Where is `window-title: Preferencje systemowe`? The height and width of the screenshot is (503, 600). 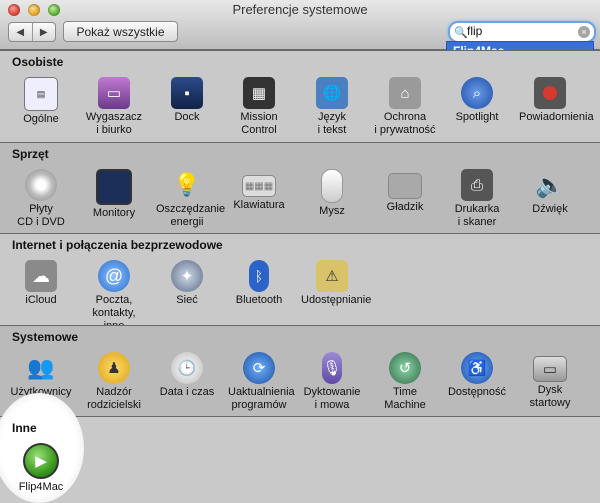
window-title: Preferencje systemowe is located at coordinates (300, 9).